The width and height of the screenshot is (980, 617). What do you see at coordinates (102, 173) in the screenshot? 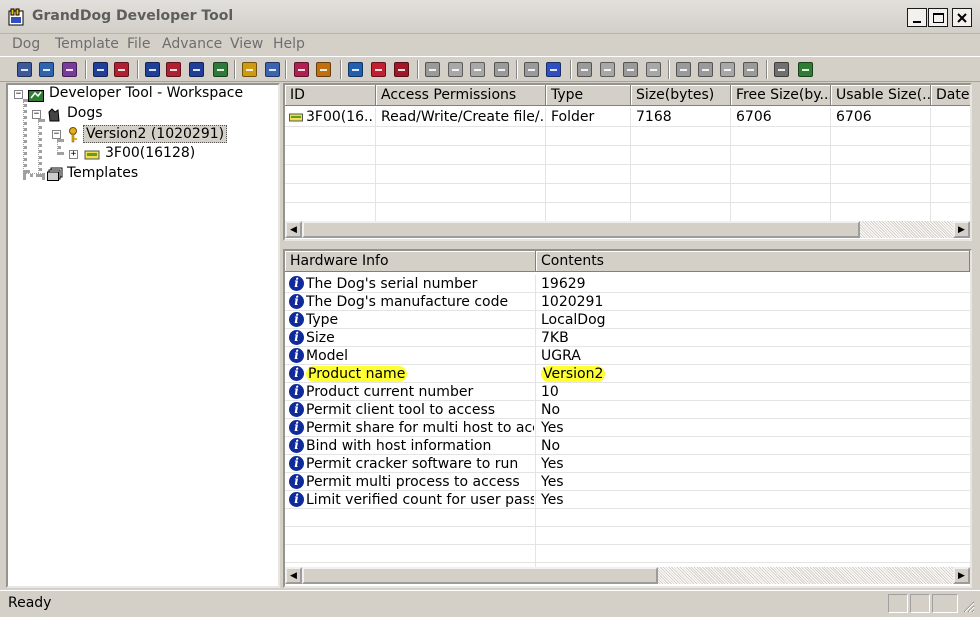
I see `tree-templates-label: Templates` at bounding box center [102, 173].